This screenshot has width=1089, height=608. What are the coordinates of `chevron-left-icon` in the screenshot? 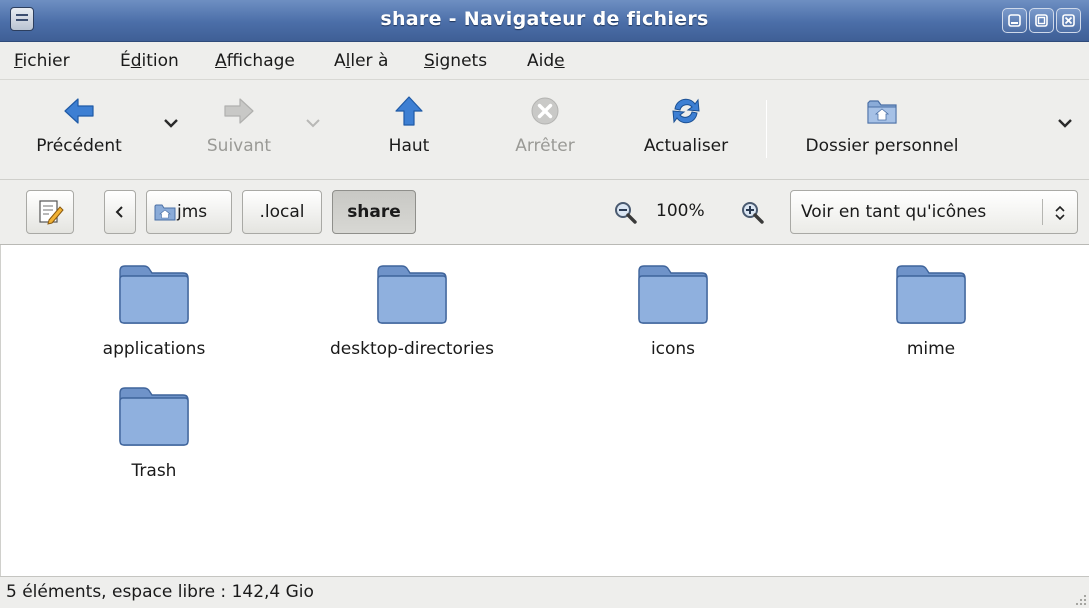 It's located at (119, 212).